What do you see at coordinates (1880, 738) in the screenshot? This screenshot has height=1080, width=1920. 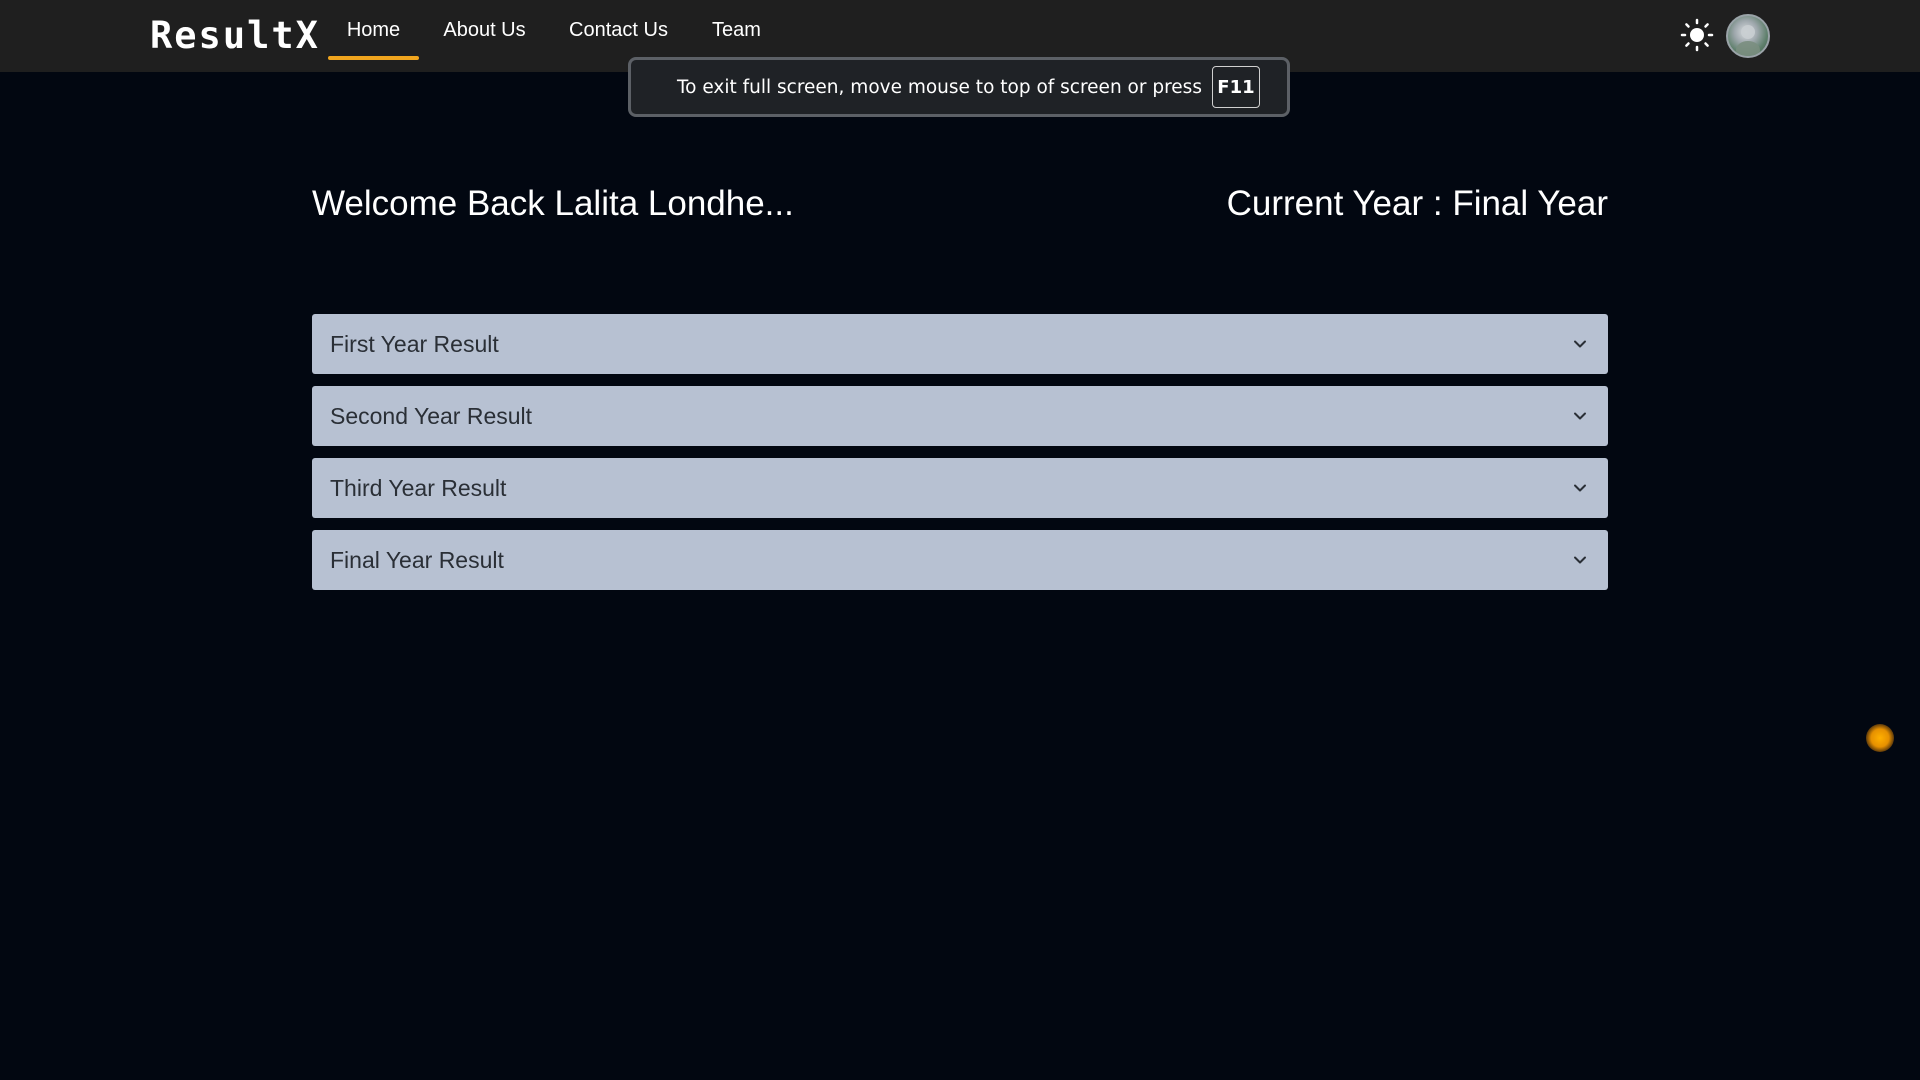 I see `cursor-glow-dot` at bounding box center [1880, 738].